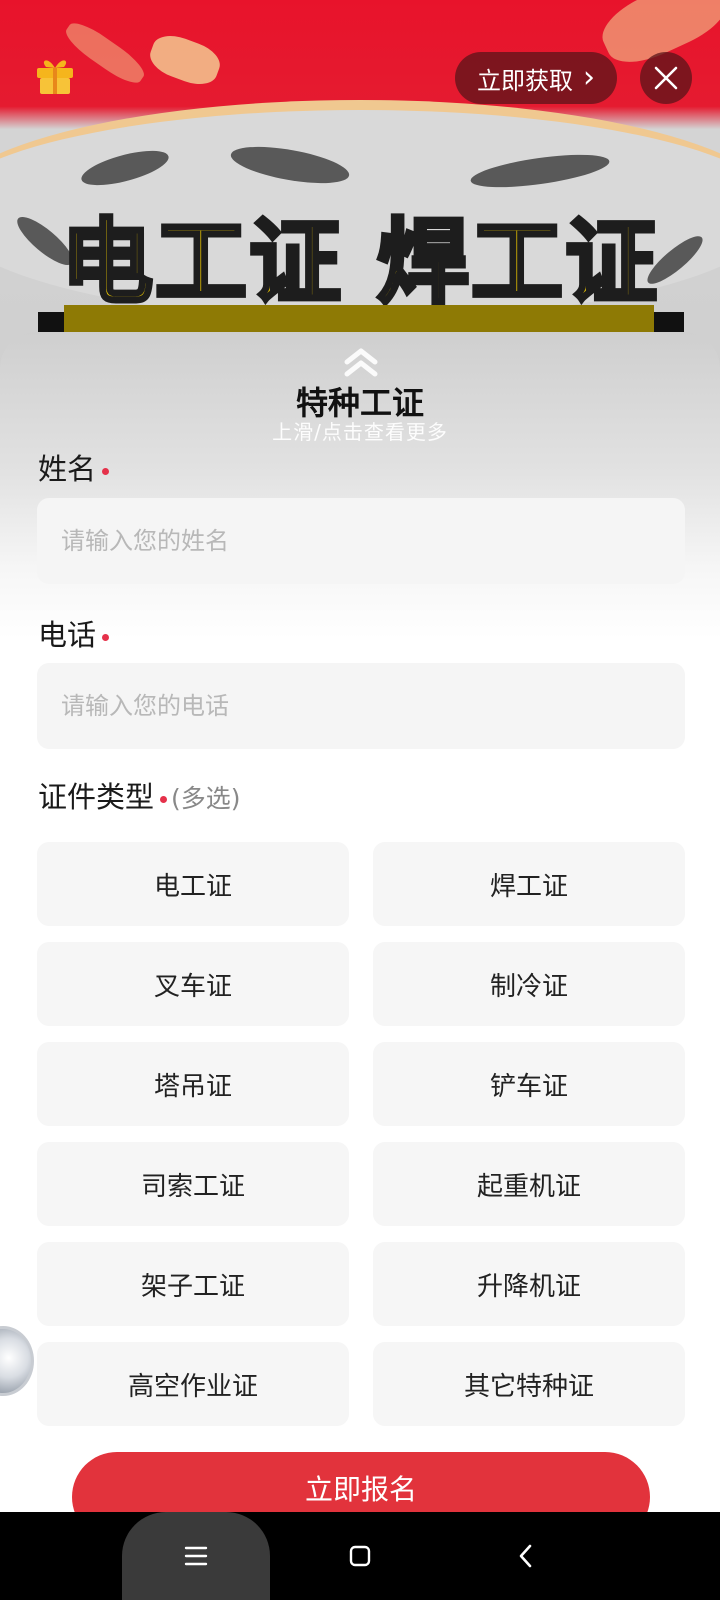  I want to click on cert-type-label-text: 证件类型, so click(96, 797).